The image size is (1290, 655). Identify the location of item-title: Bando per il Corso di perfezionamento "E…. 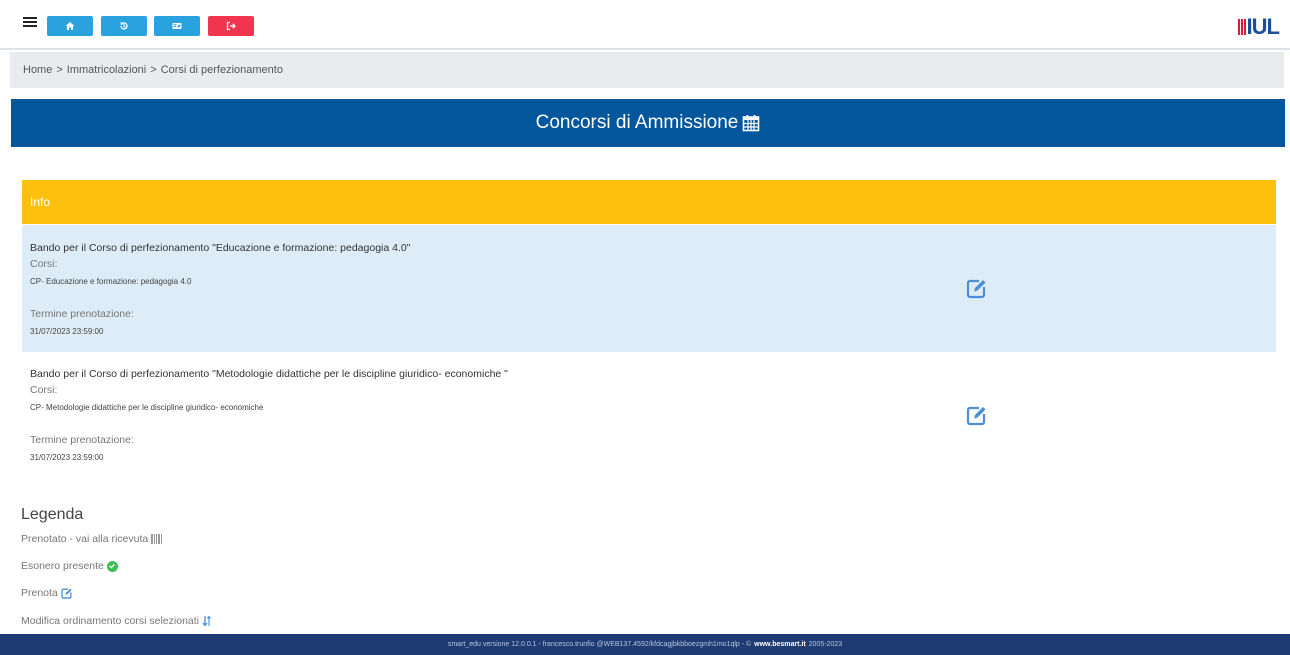
(220, 248).